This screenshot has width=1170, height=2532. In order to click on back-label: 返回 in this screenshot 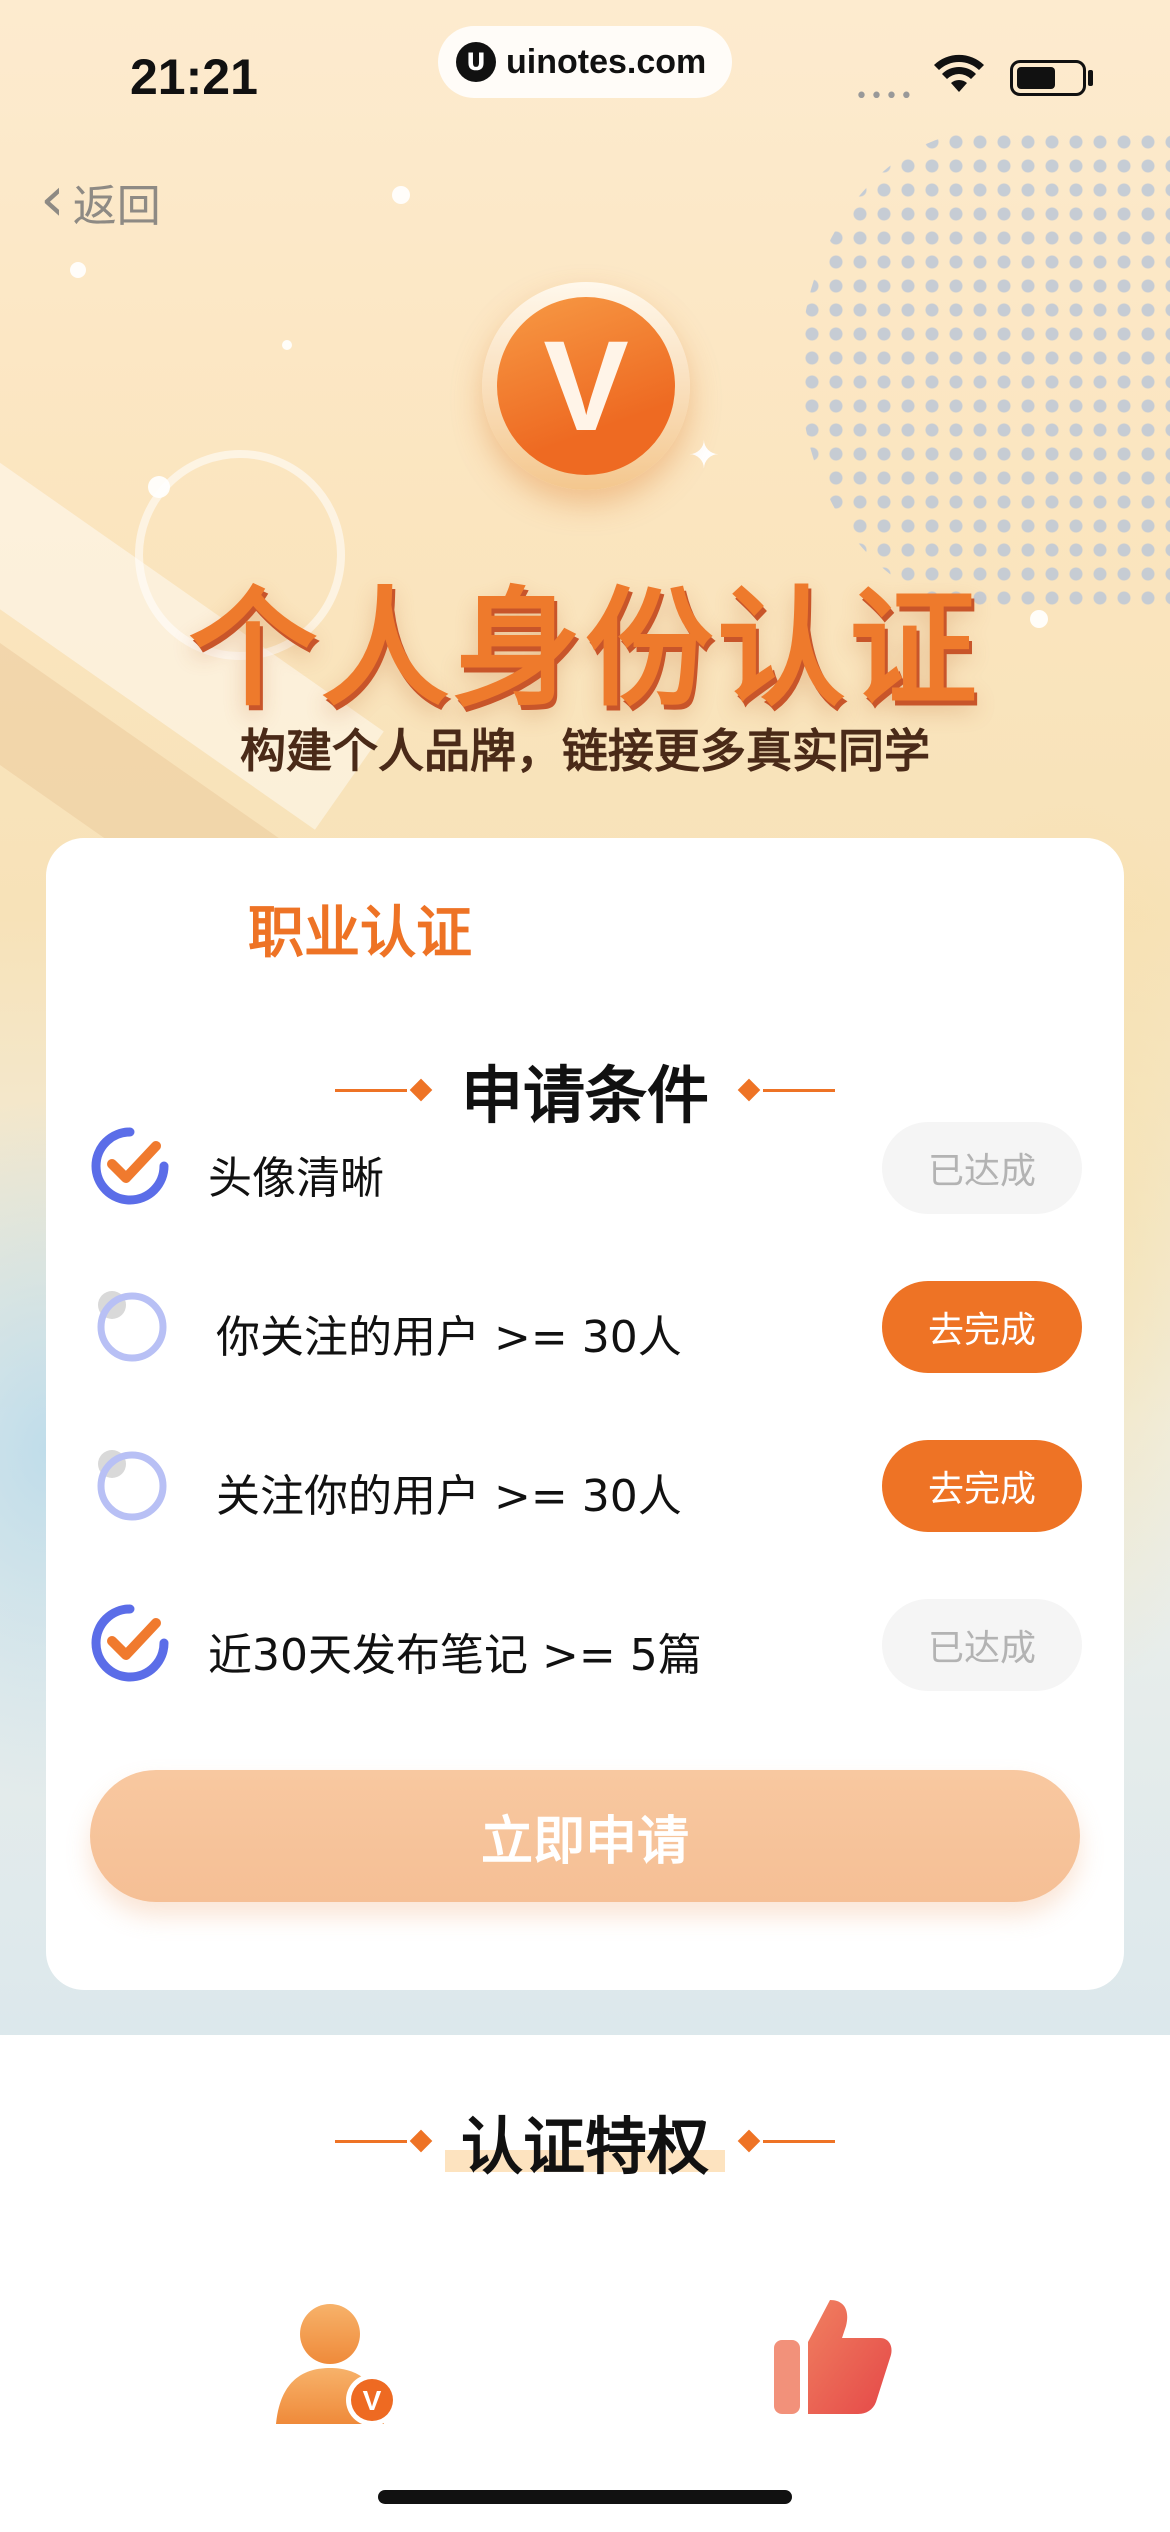, I will do `click(116, 206)`.